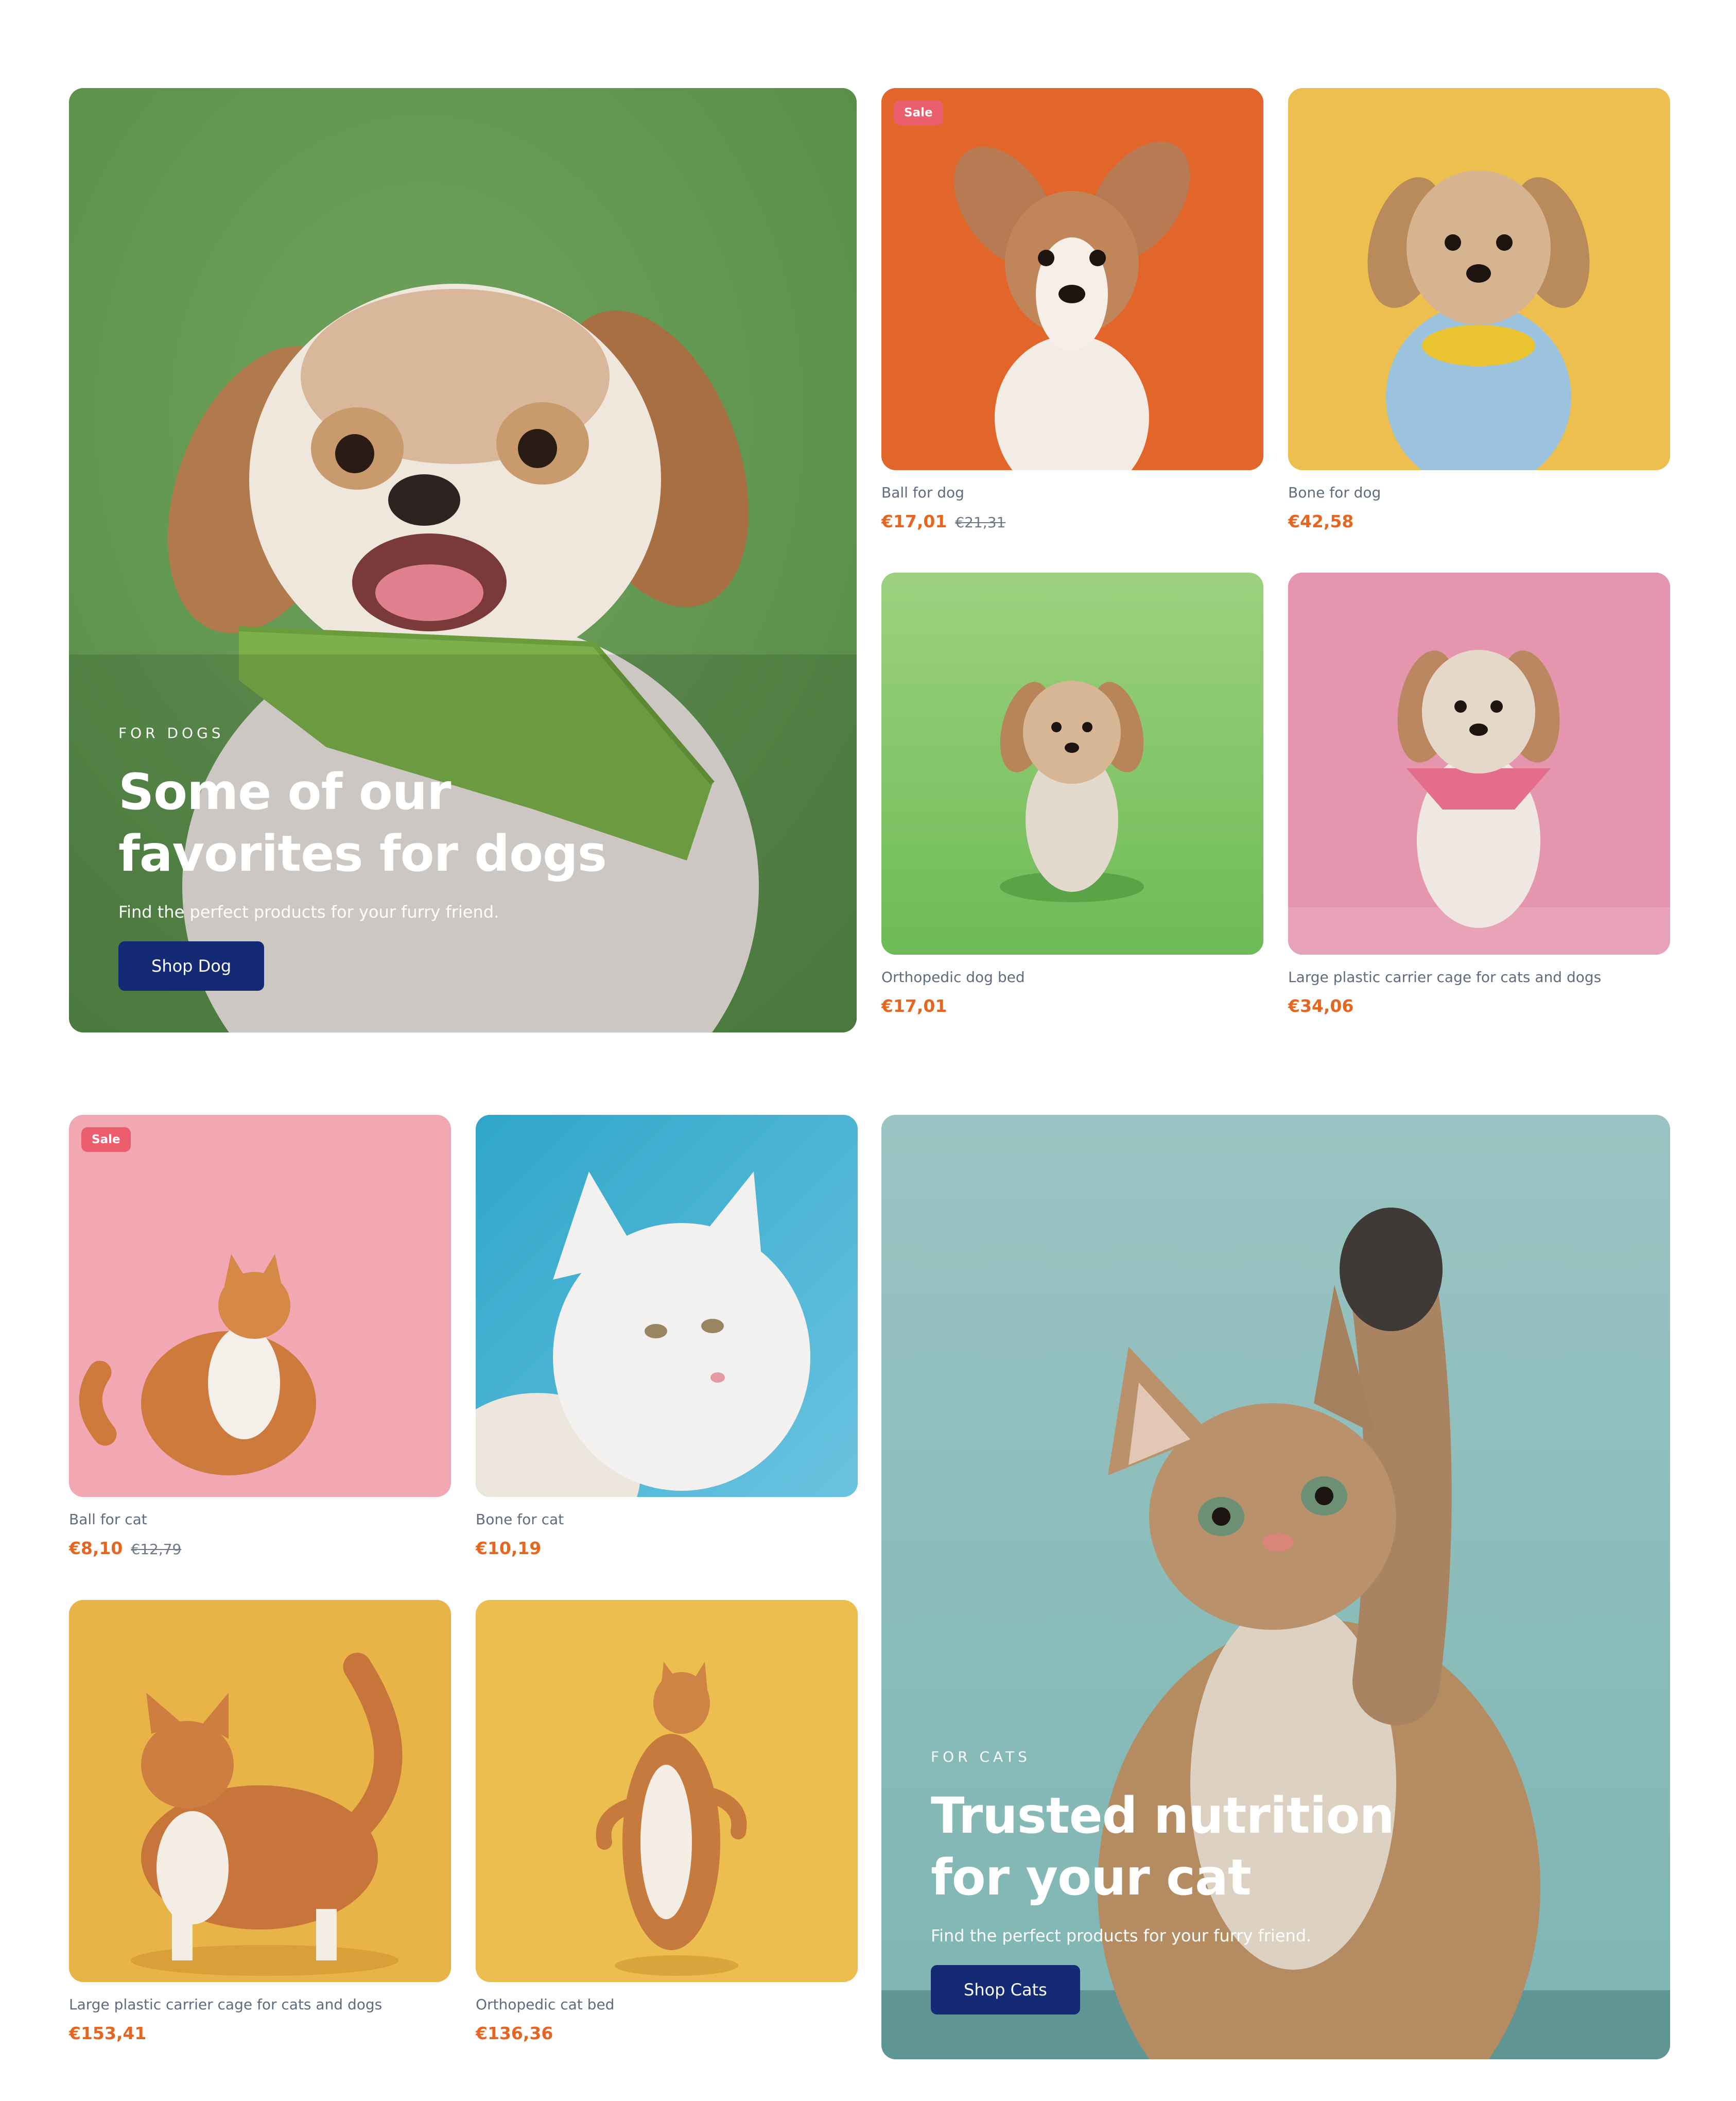 This screenshot has height=2101, width=1736. I want to click on product-price: €10,19, so click(509, 1548).